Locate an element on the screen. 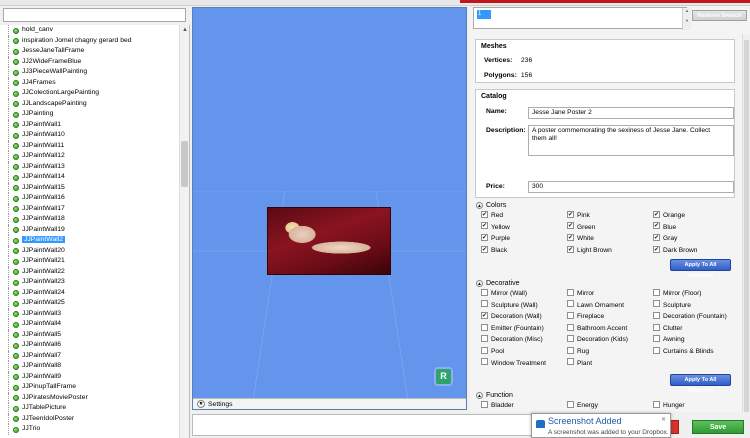 The image size is (750, 438). tree-item: JJColectionLargePainting is located at coordinates (89, 93).